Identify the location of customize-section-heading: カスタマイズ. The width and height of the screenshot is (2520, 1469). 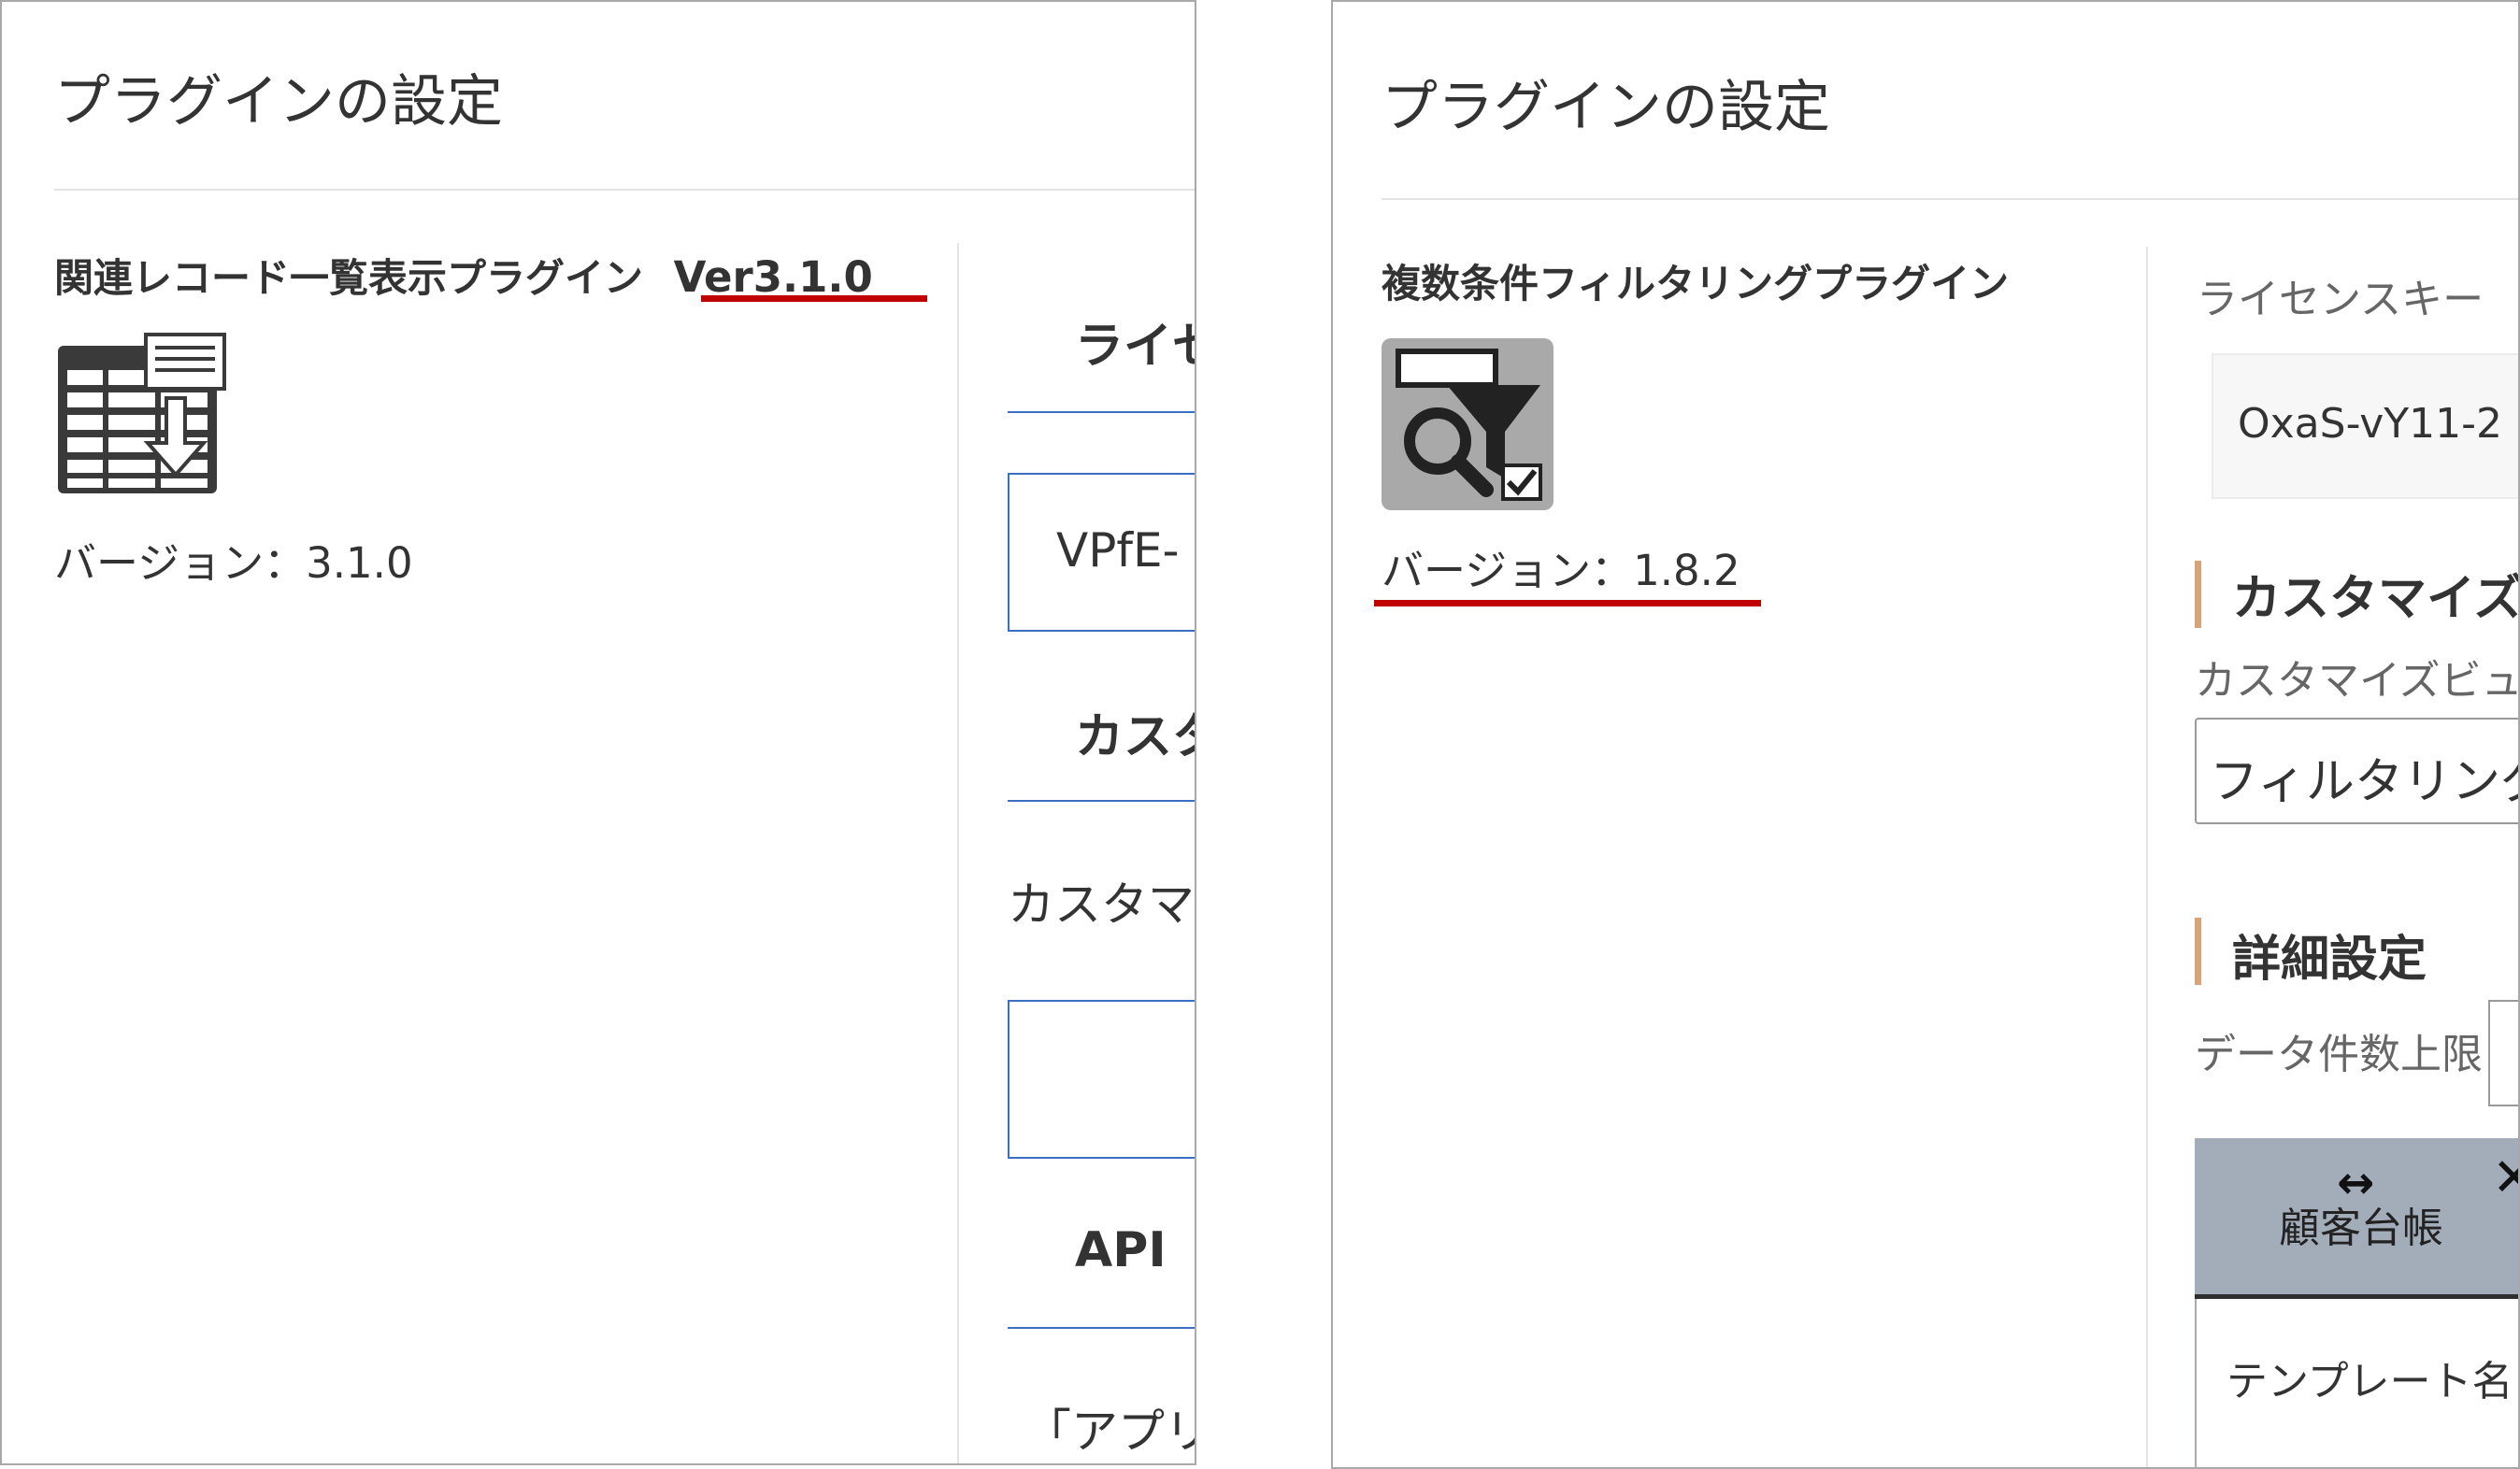
(2376, 599).